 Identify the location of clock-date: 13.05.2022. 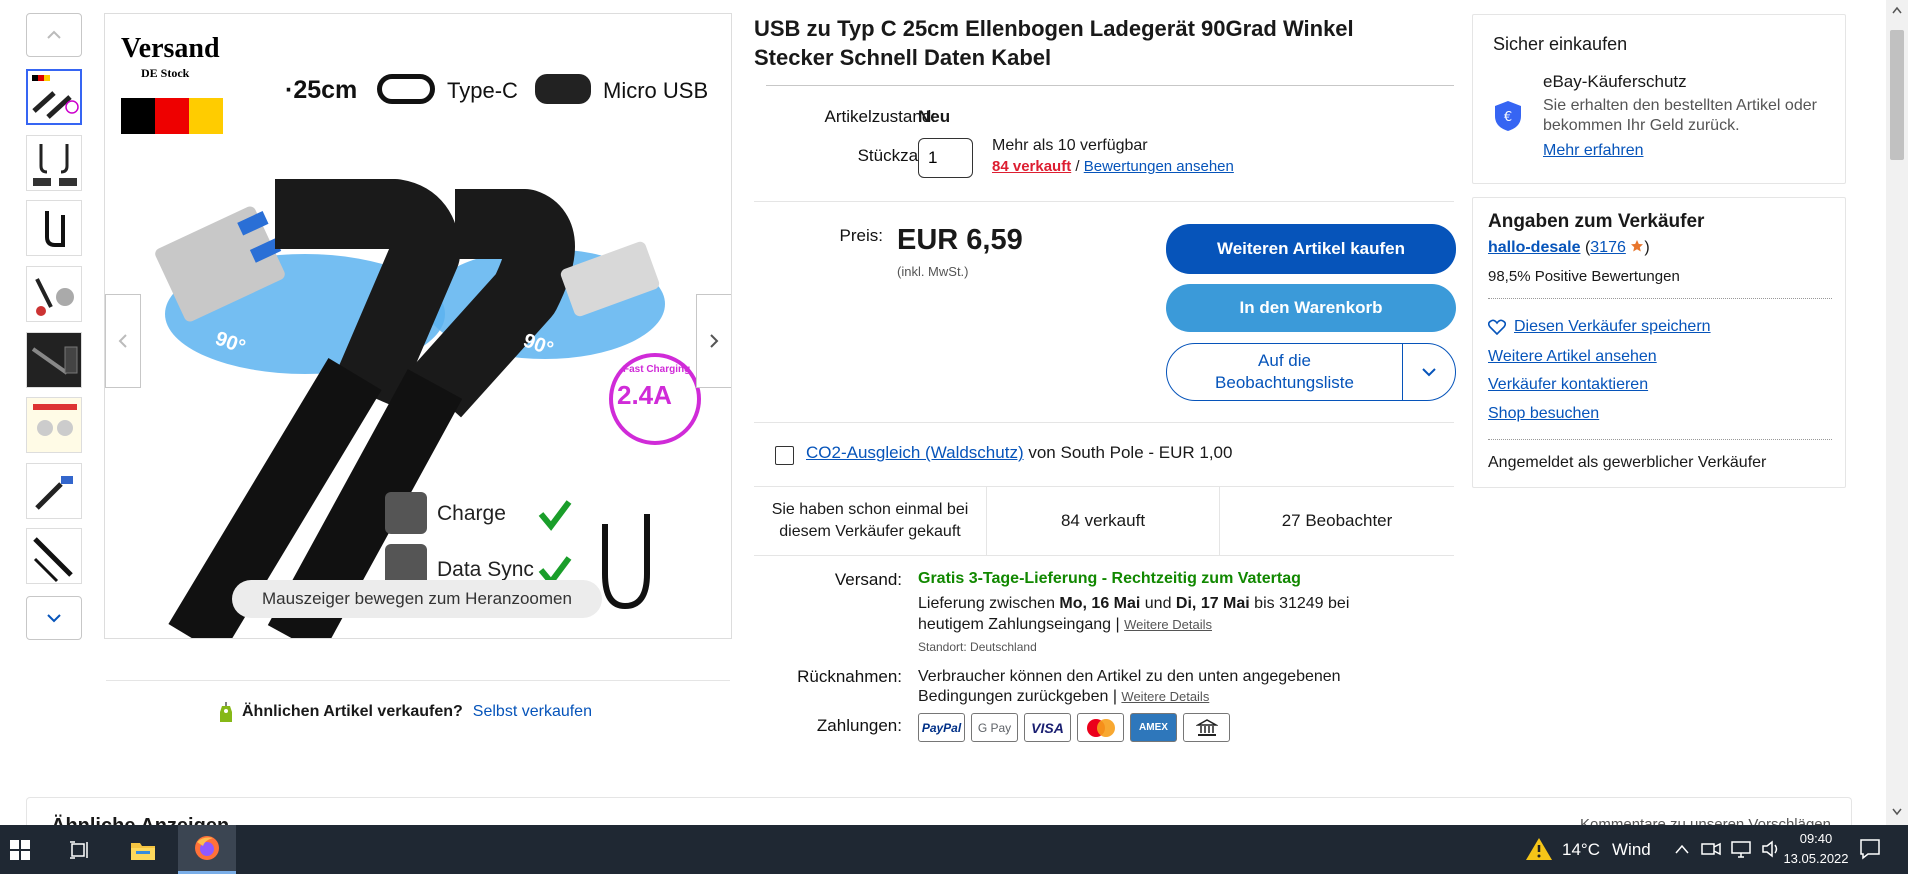
(1816, 858).